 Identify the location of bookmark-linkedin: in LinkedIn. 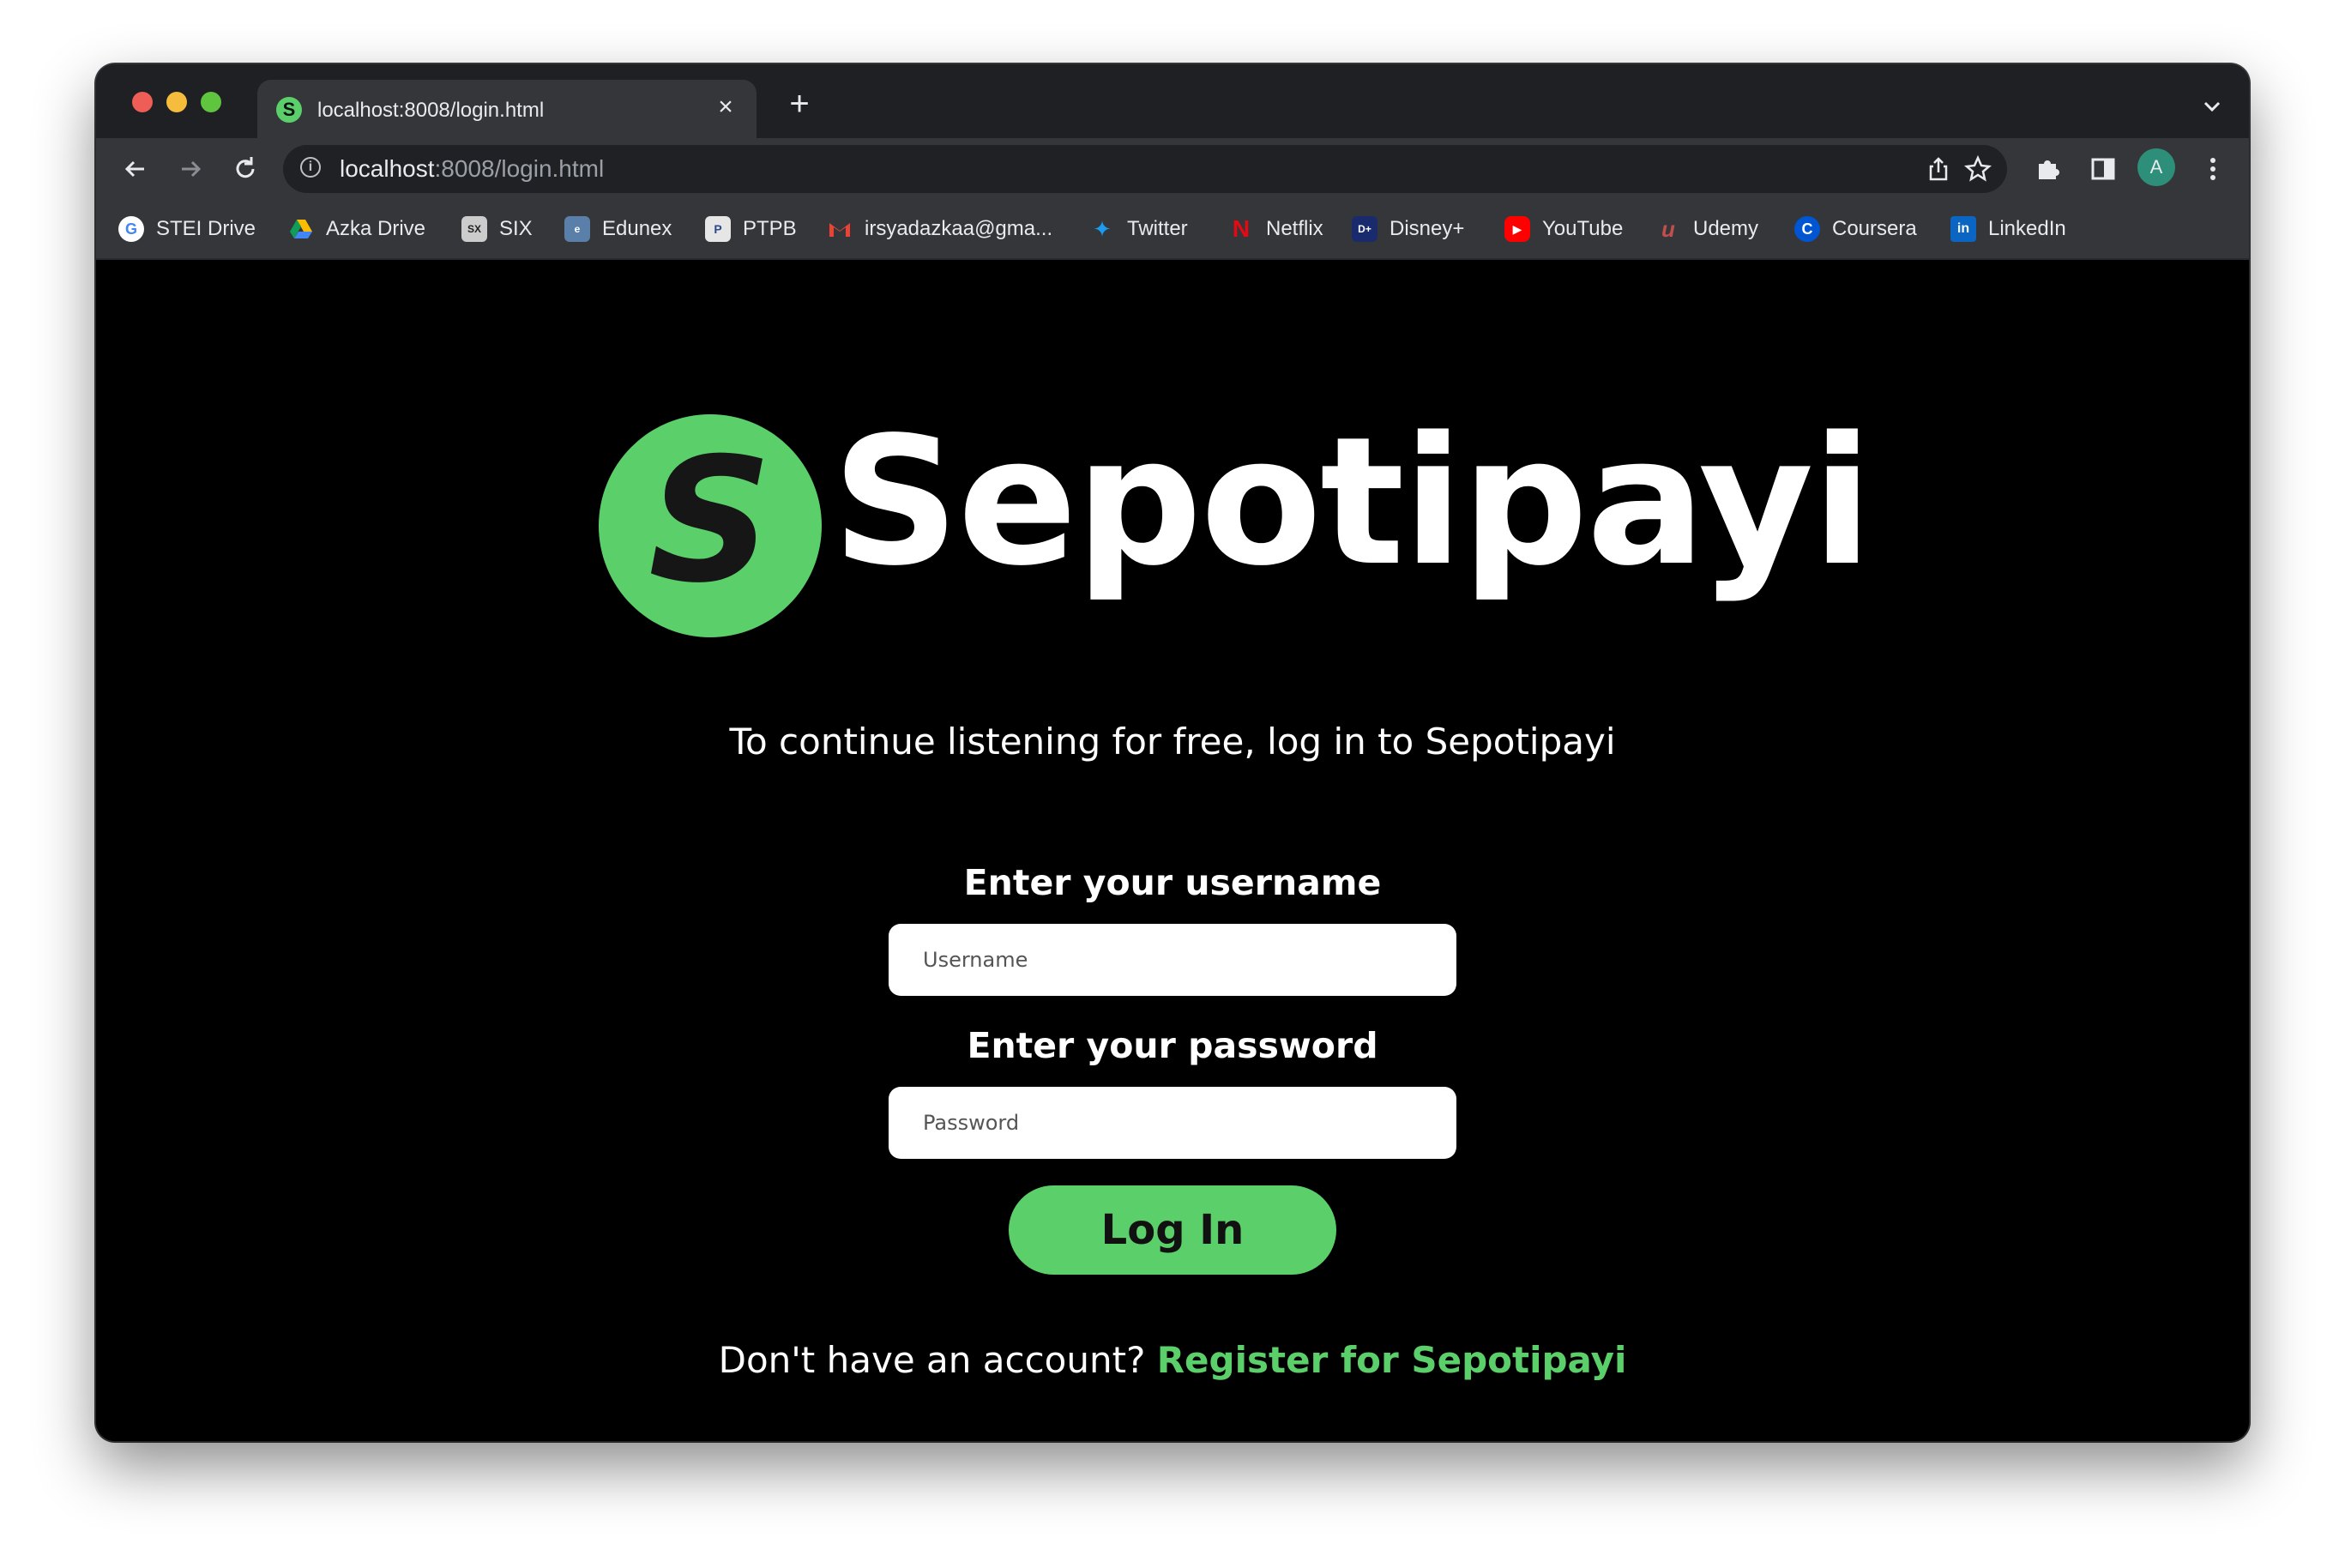
(2008, 229).